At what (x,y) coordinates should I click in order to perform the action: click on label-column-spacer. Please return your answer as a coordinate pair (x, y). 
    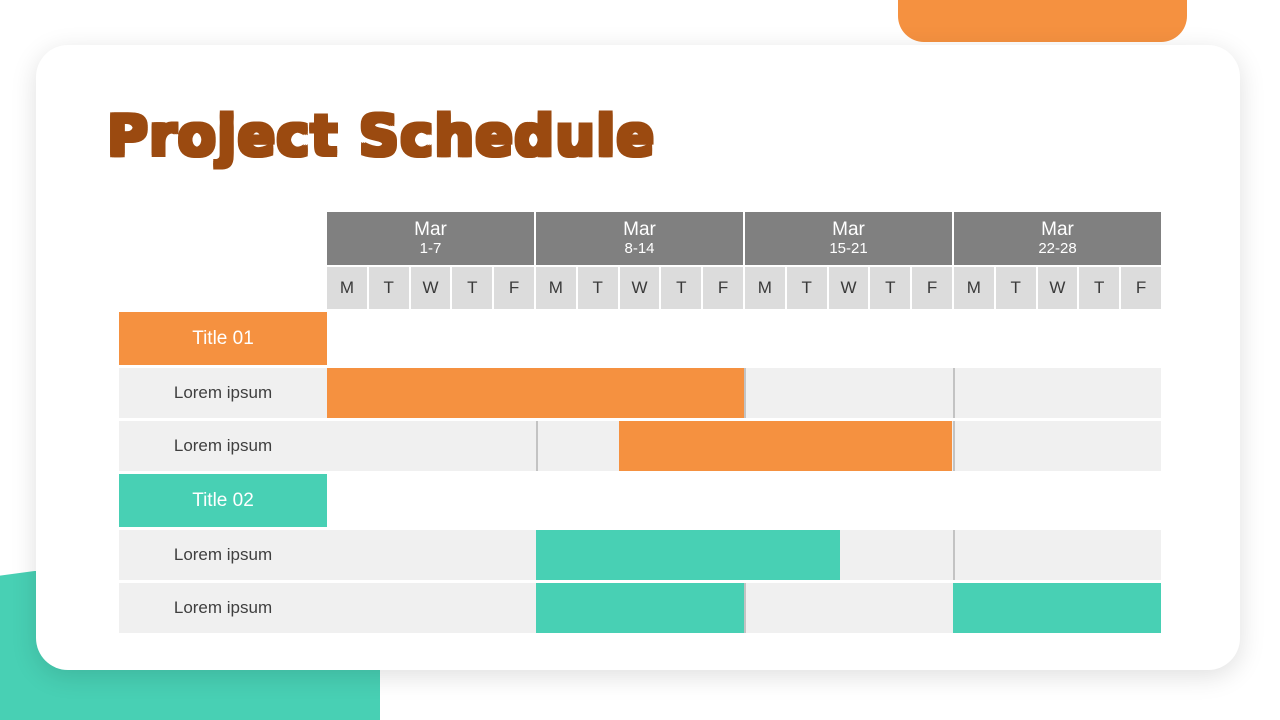
    Looking at the image, I should click on (223, 238).